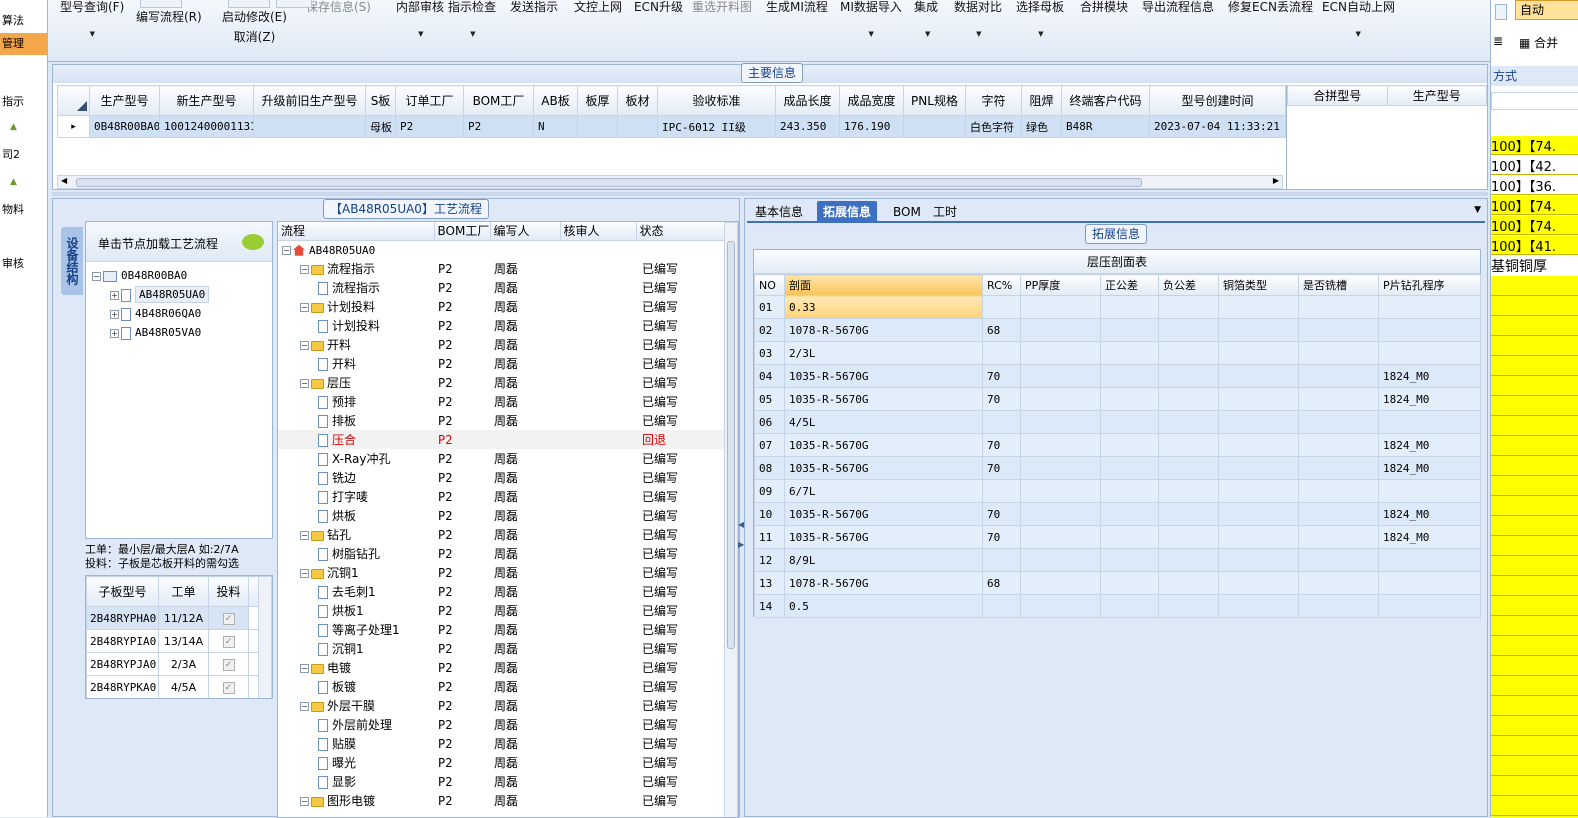  Describe the element at coordinates (1477, 210) in the screenshot. I see `tabs-dropdown-icon: ▼` at that location.